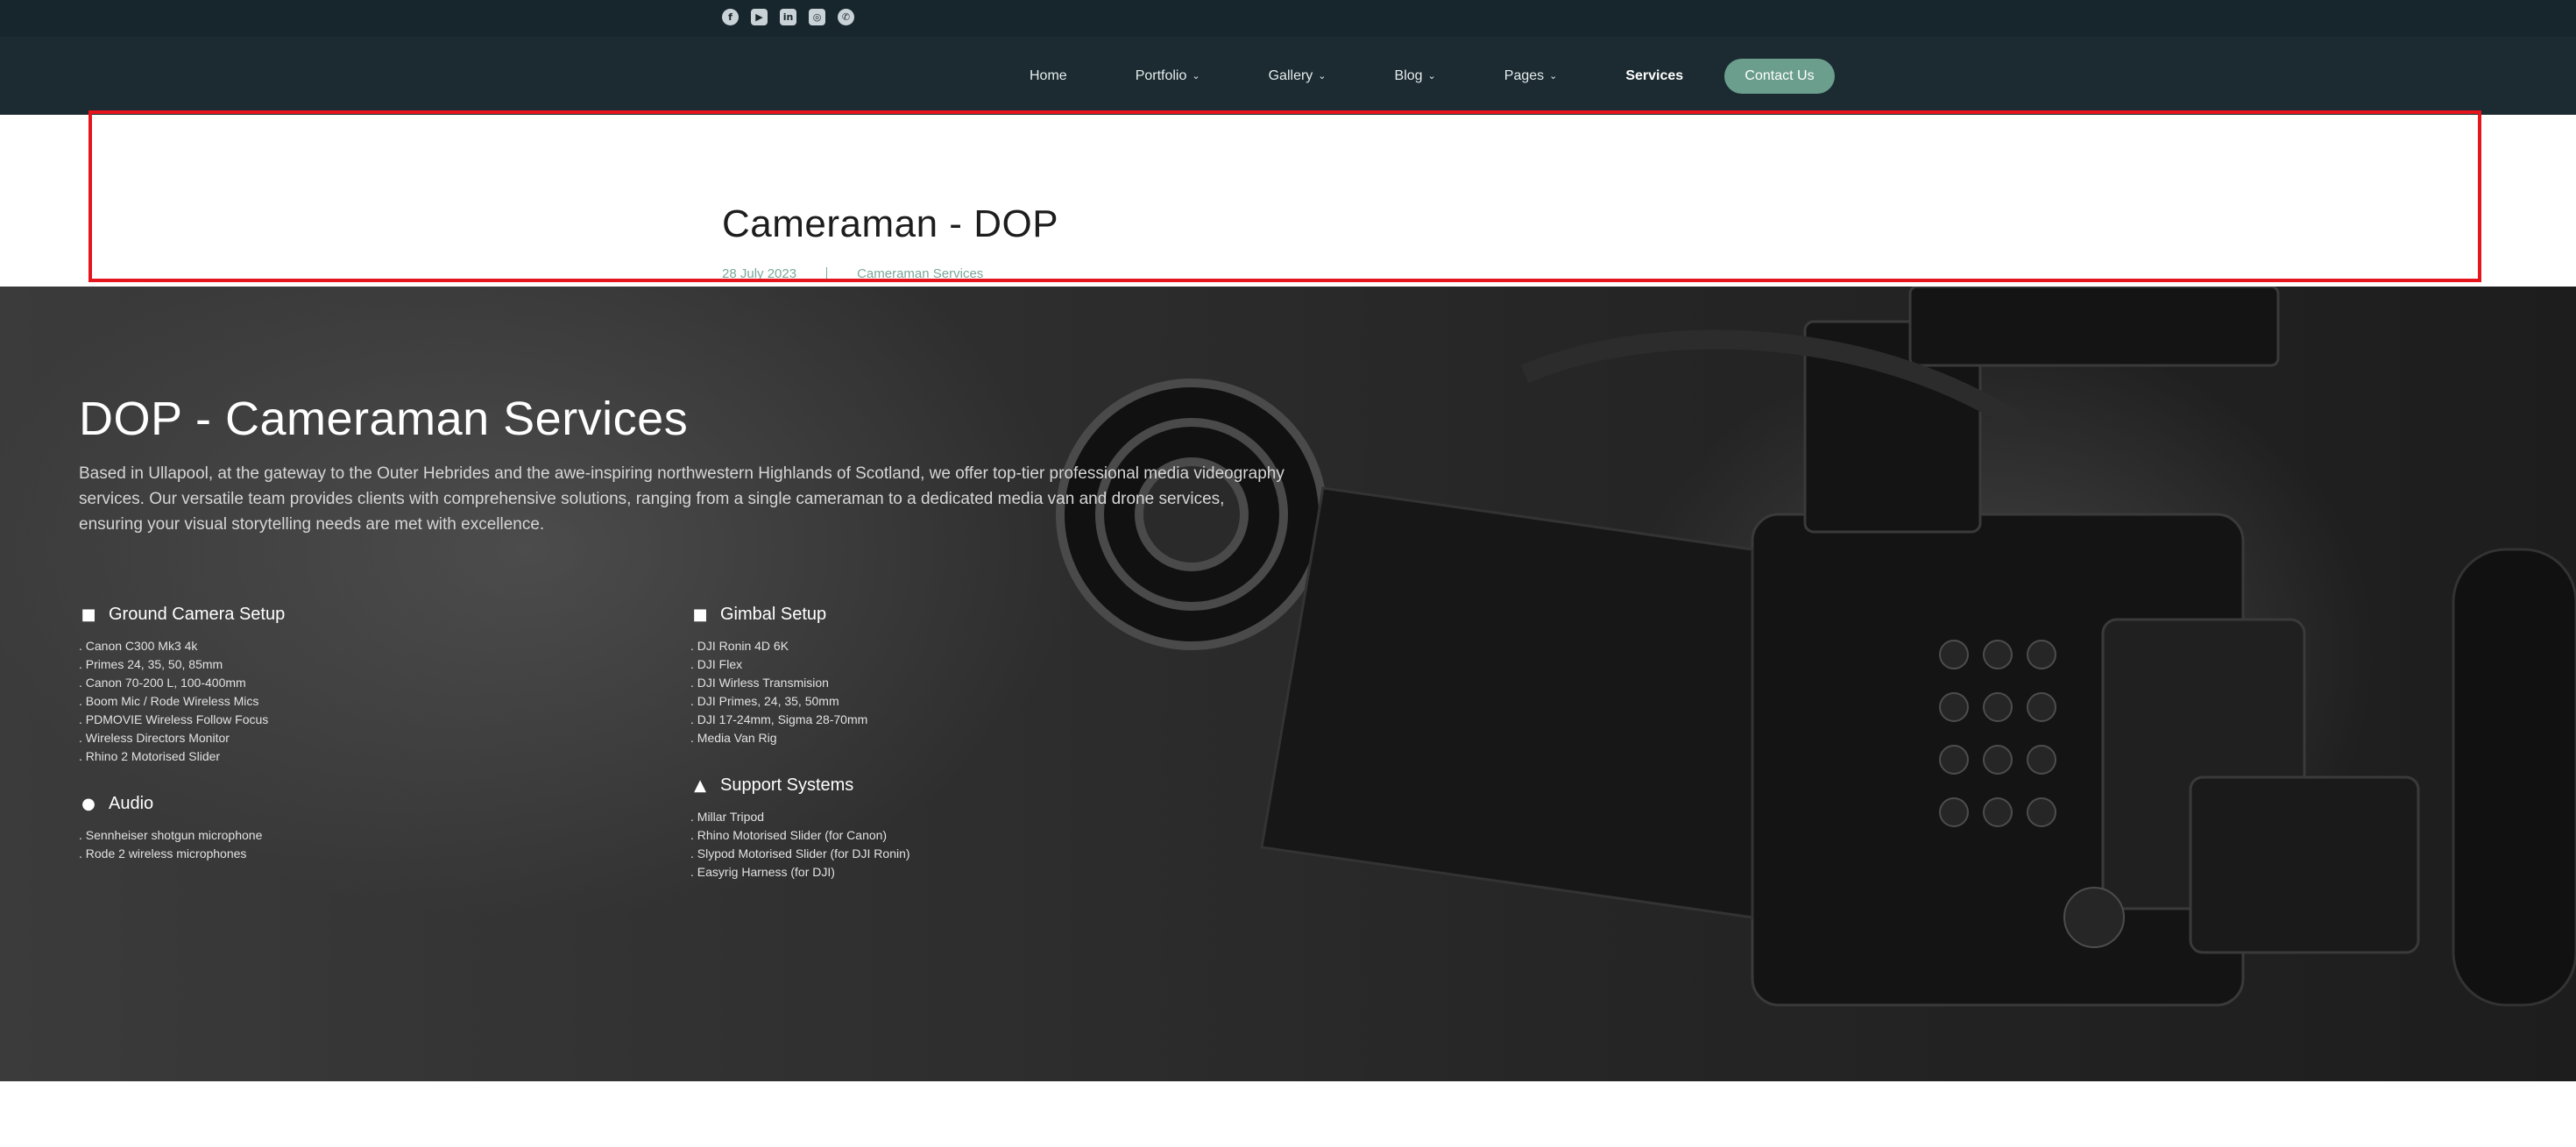  Describe the element at coordinates (324, 615) in the screenshot. I see `section-heading: ■ Ground Camera Setup` at that location.